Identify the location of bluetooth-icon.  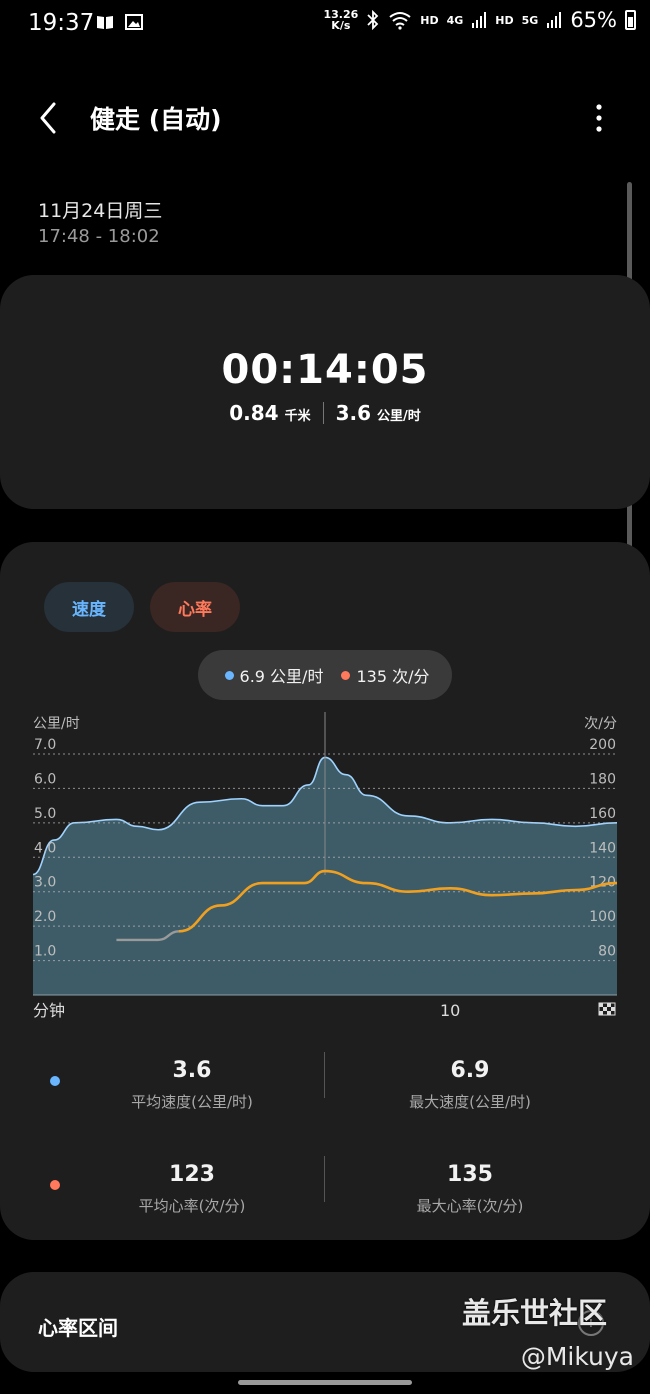
(373, 20).